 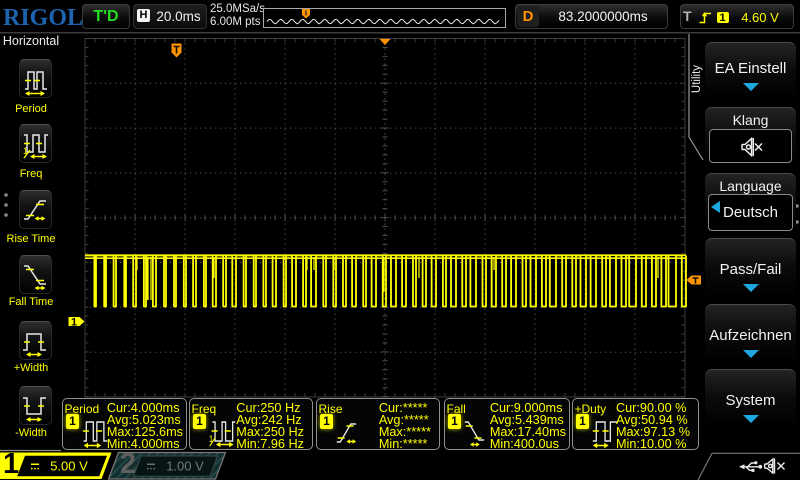 What do you see at coordinates (69, 466) in the screenshot?
I see `svg-text: 5.00 V` at bounding box center [69, 466].